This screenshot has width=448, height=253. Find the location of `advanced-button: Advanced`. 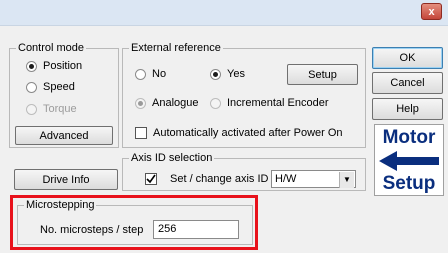

advanced-button: Advanced is located at coordinates (64, 135).